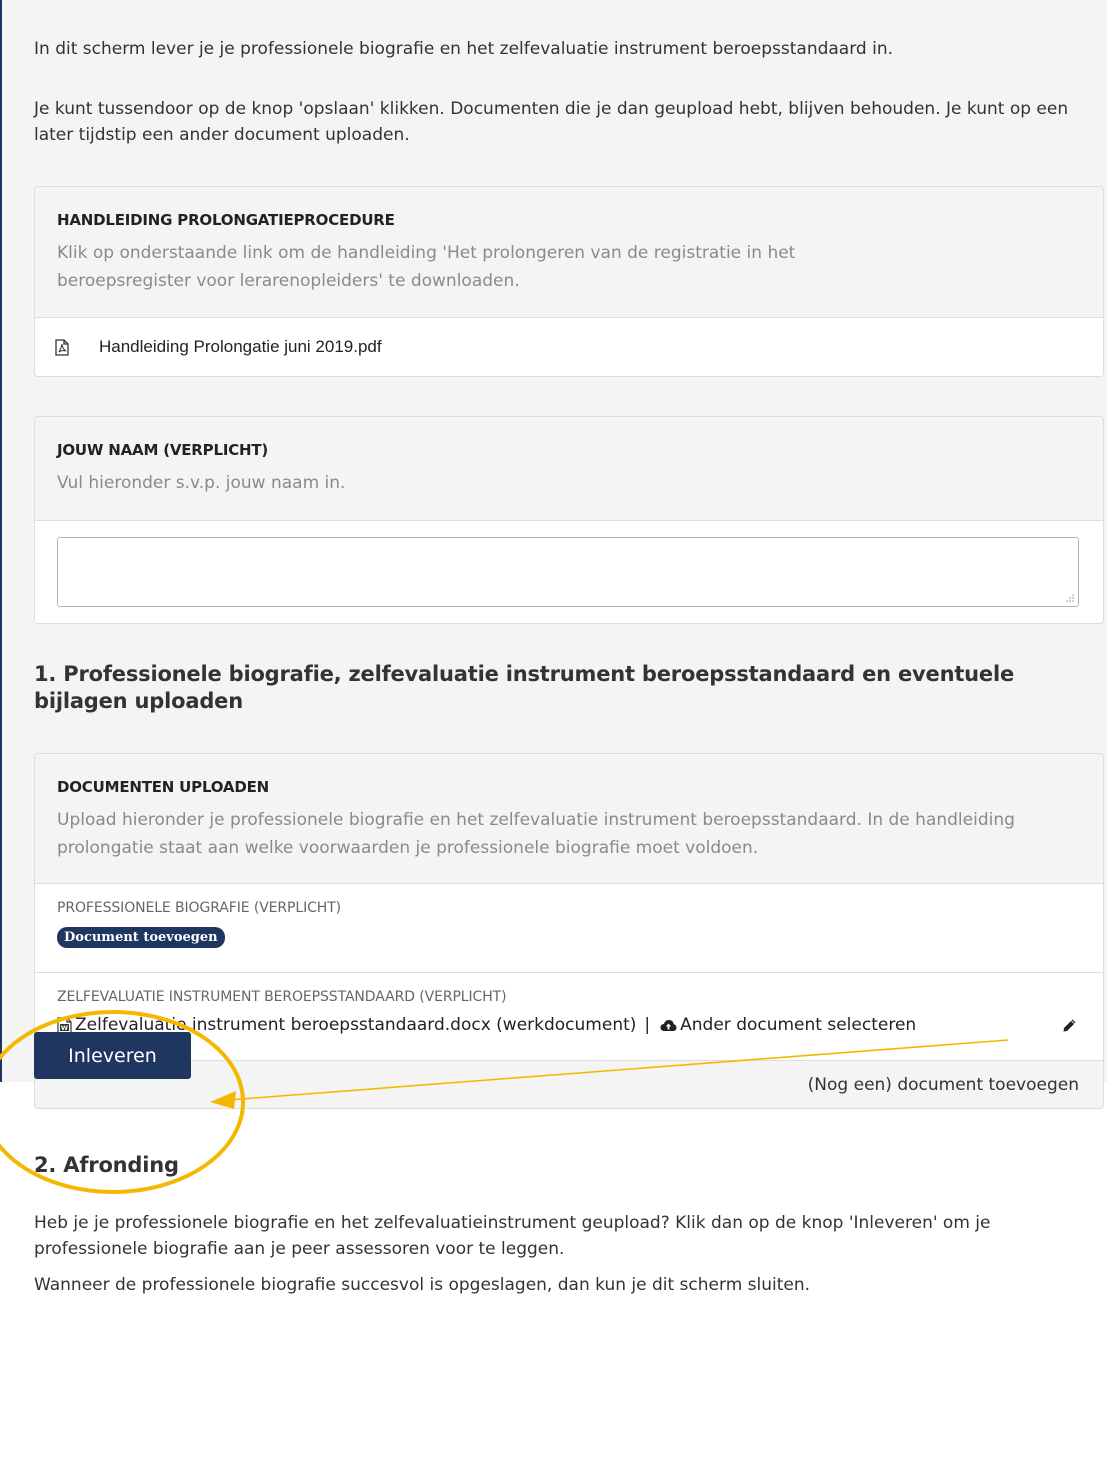 This screenshot has height=1461, width=1107. I want to click on biography-field-label: PROFESSIONELE BIOGRAFIE (VERPLICHT), so click(199, 908).